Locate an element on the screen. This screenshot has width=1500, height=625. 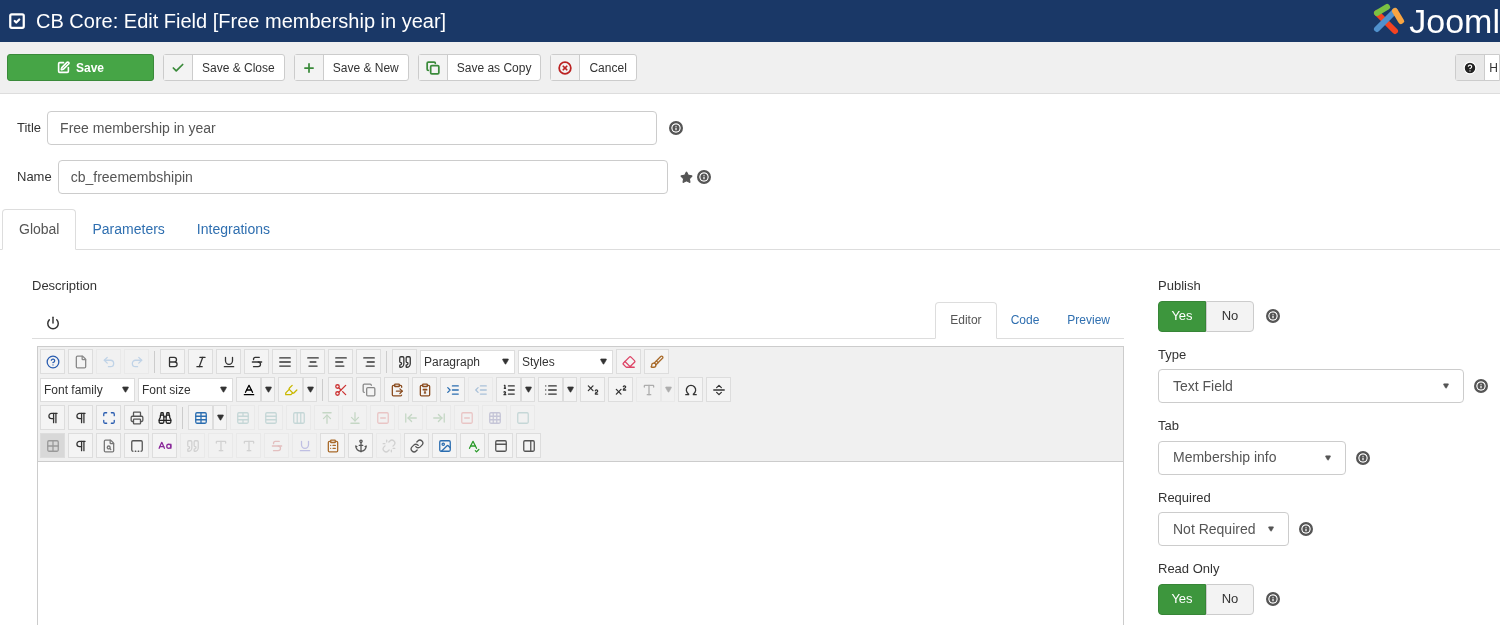
numbered-list-button is located at coordinates (508, 389).